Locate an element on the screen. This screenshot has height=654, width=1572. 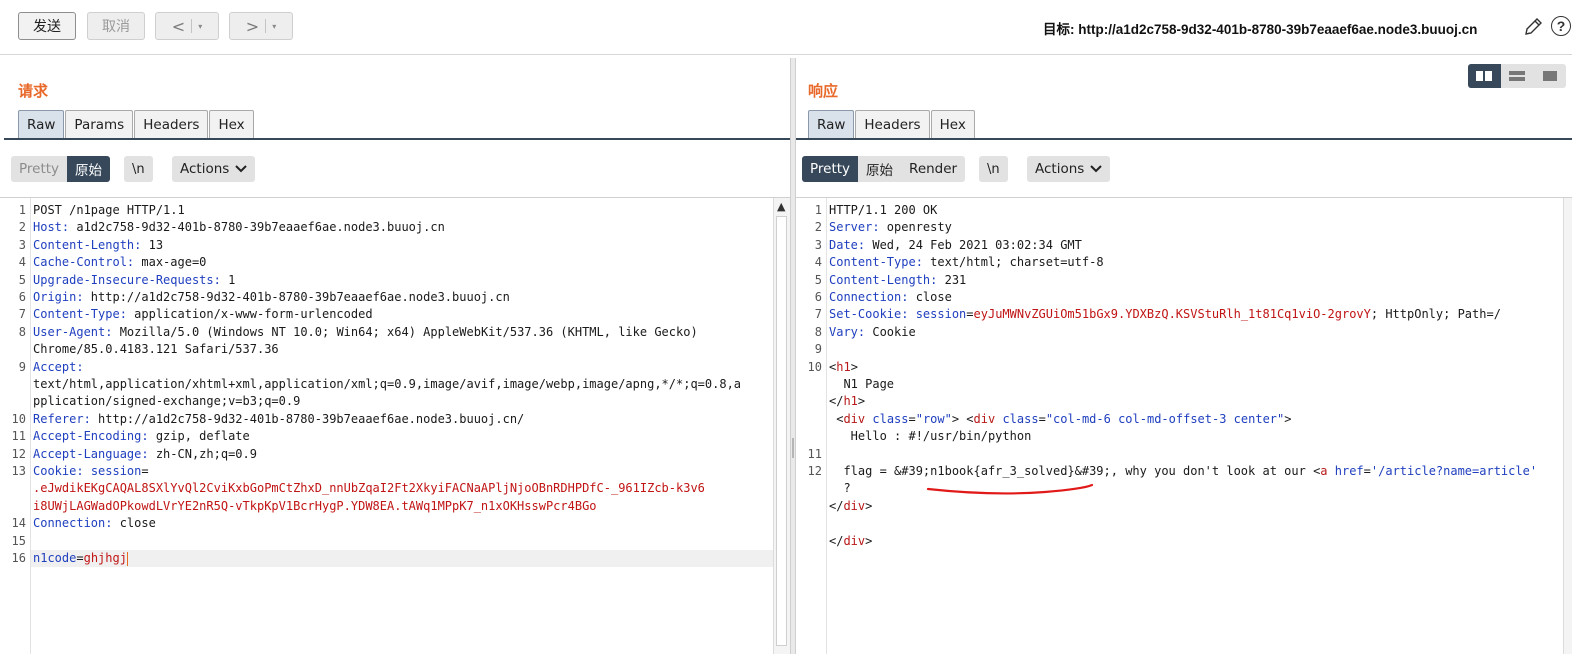
response-view-render: Render is located at coordinates (933, 169).